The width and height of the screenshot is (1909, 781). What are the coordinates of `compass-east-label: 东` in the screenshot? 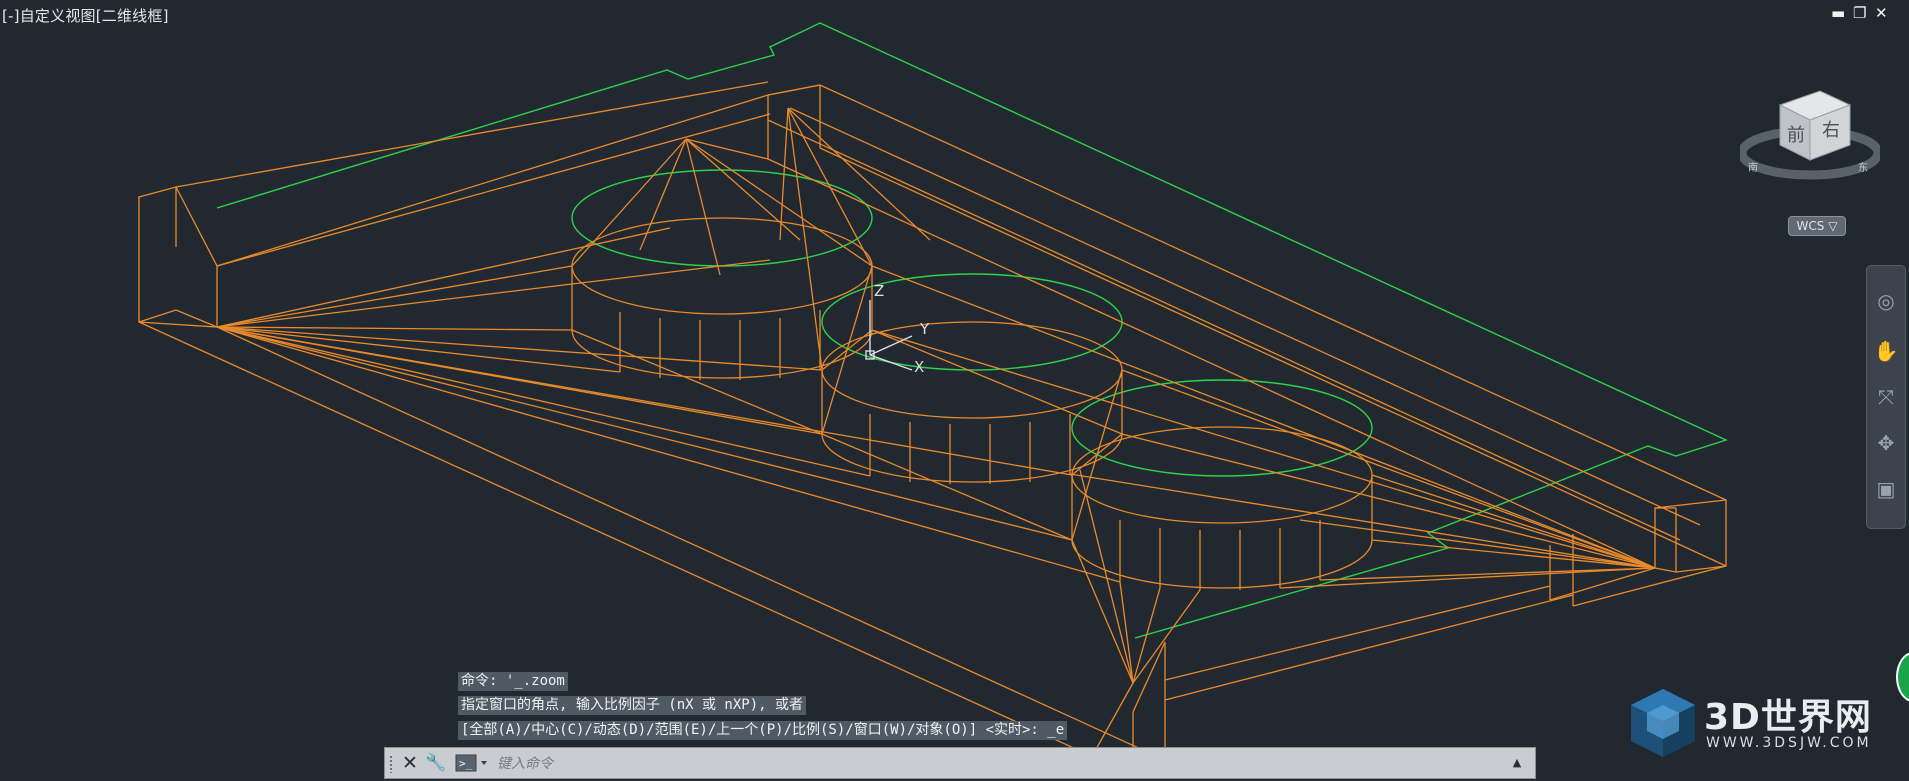 It's located at (1863, 167).